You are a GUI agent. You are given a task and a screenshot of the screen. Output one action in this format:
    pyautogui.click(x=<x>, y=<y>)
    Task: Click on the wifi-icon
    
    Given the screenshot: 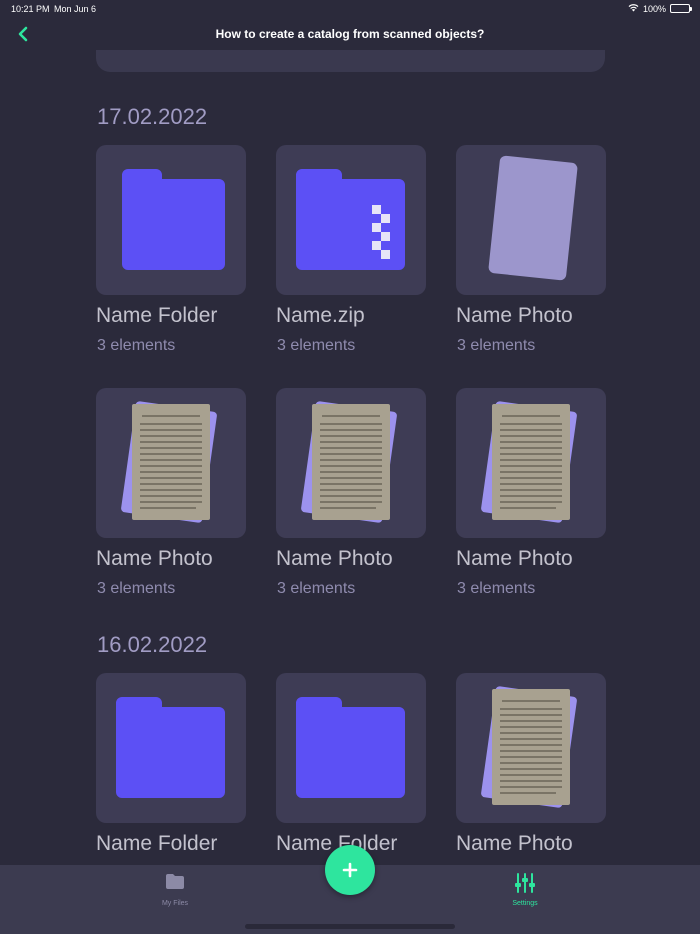 What is the action you would take?
    pyautogui.click(x=633, y=8)
    